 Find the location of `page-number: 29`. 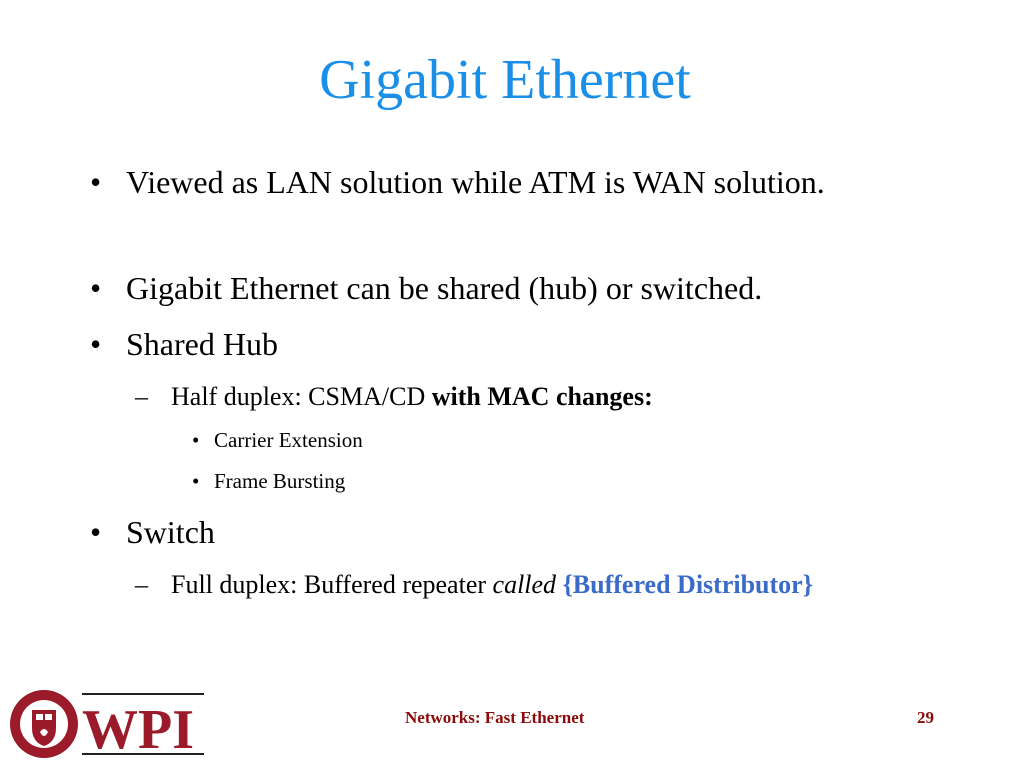

page-number: 29 is located at coordinates (925, 717).